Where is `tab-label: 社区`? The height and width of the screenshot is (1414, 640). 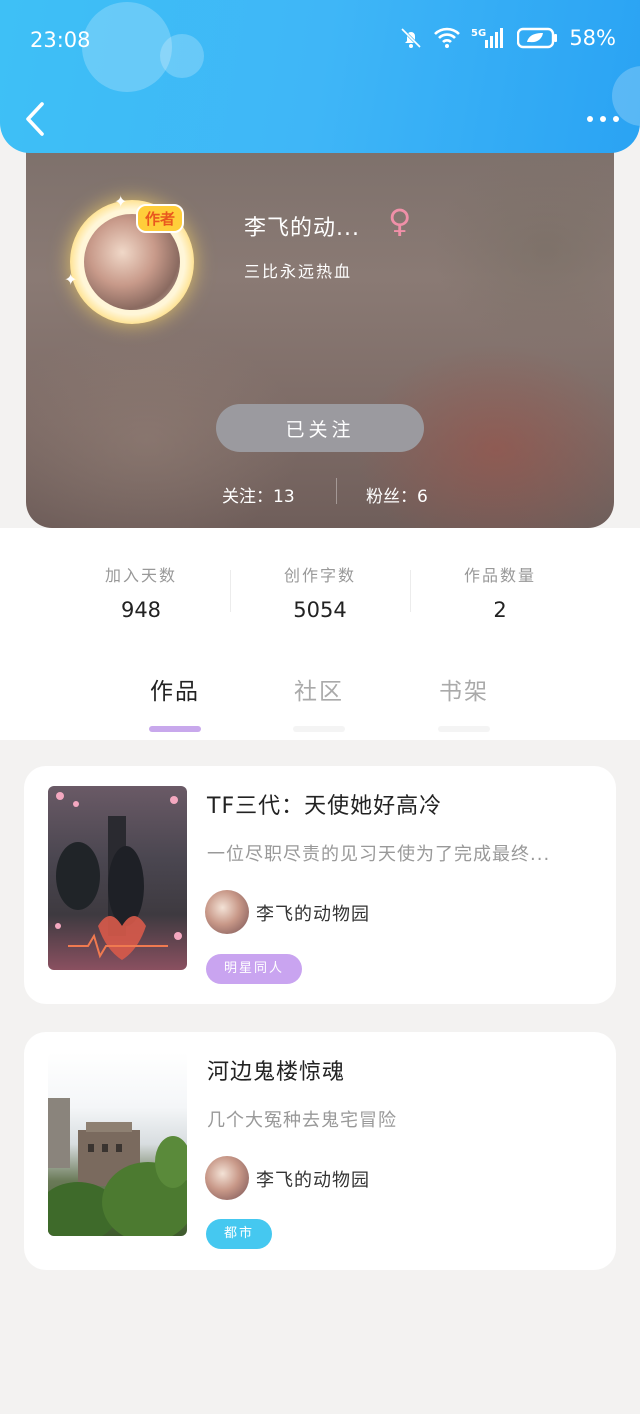
tab-label: 社区 is located at coordinates (319, 692).